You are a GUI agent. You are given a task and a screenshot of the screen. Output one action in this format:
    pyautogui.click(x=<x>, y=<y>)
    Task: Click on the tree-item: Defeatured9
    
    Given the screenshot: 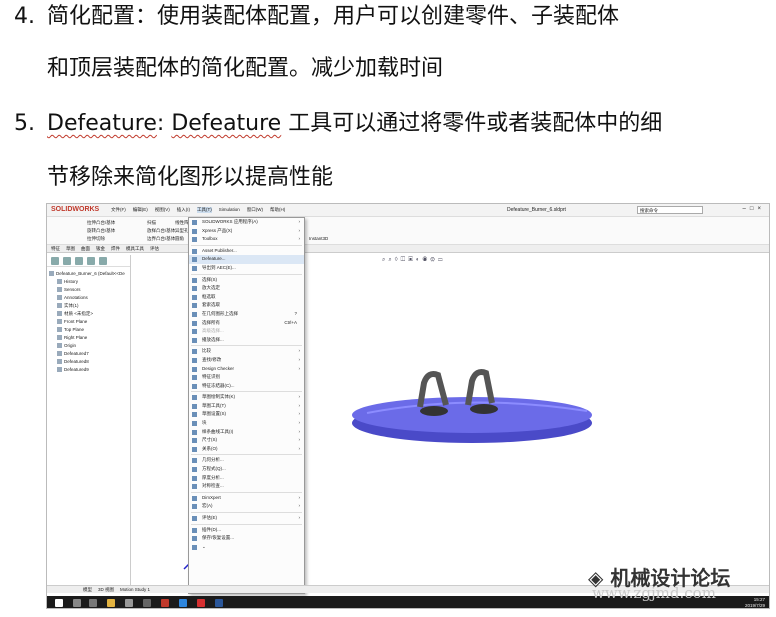 What is the action you would take?
    pyautogui.click(x=88, y=370)
    